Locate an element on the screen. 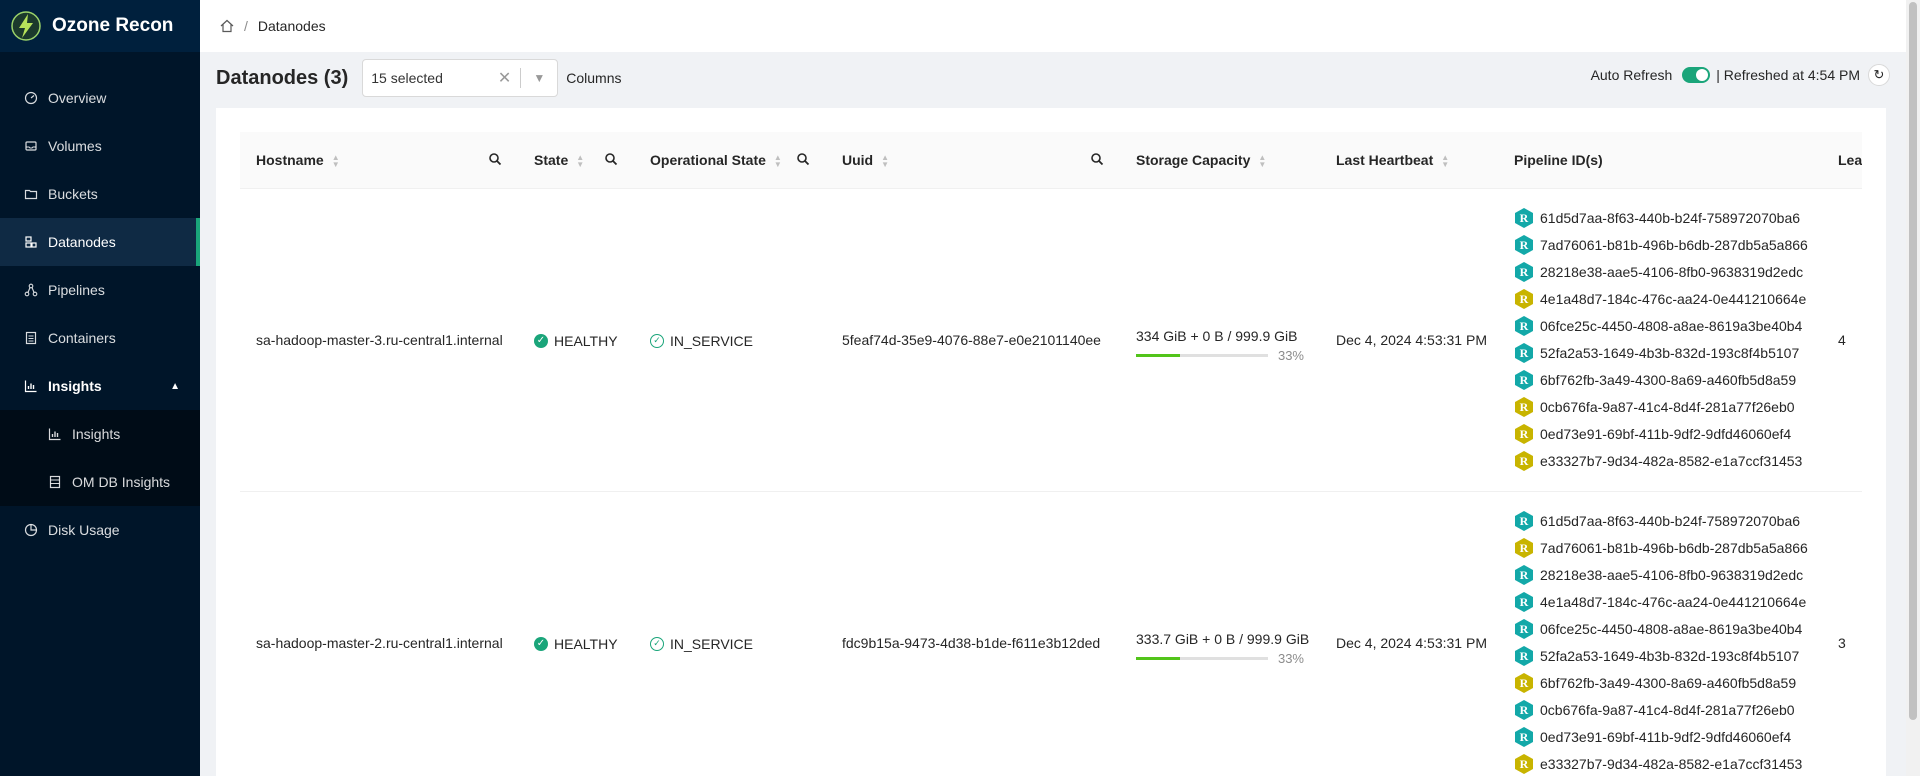  sidebar-item-label: Pipelines is located at coordinates (76, 290).